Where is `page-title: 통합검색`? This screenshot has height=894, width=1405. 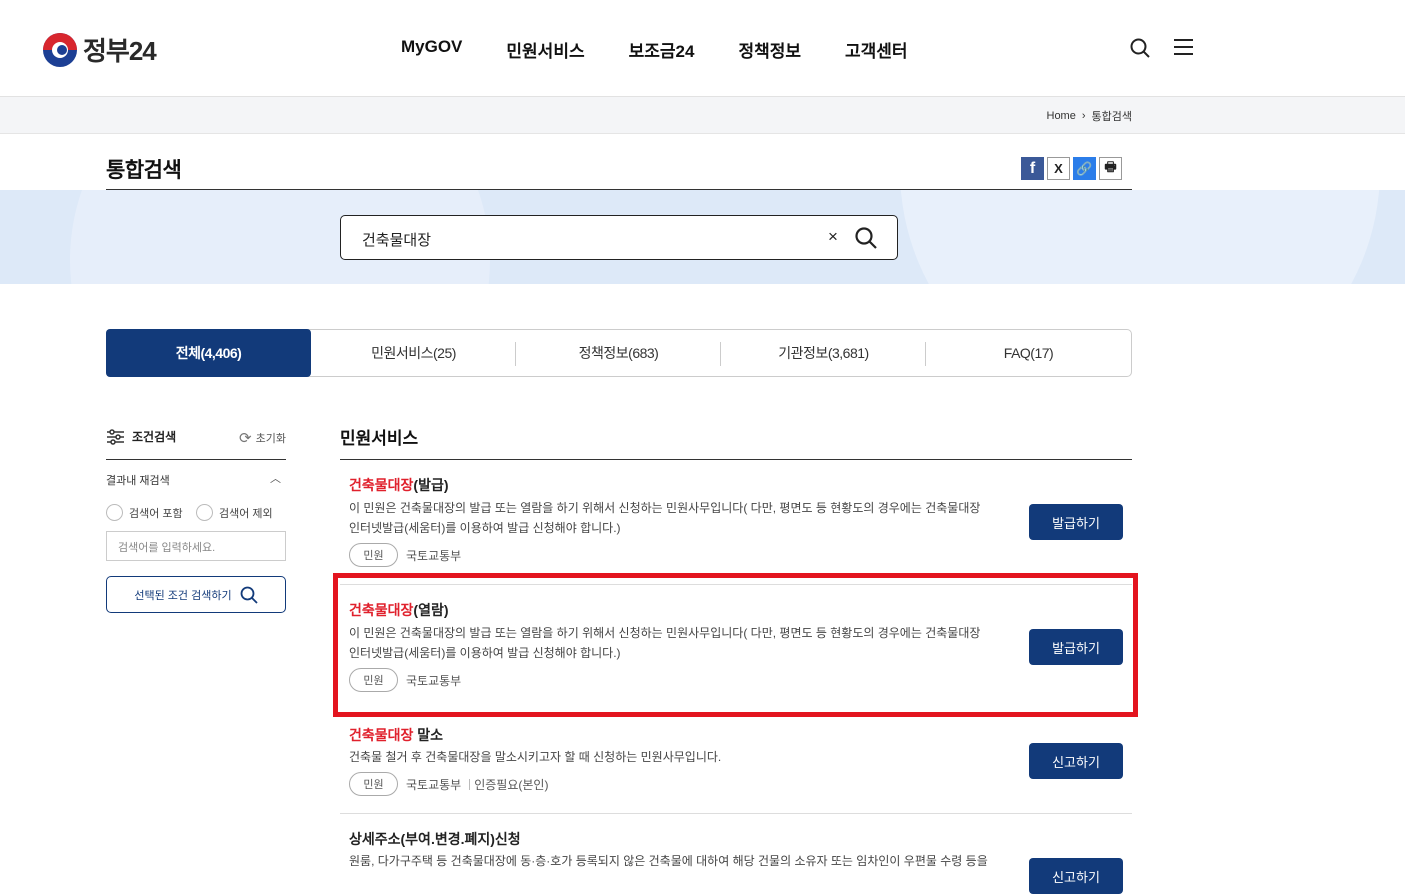
page-title: 통합검색 is located at coordinates (144, 170).